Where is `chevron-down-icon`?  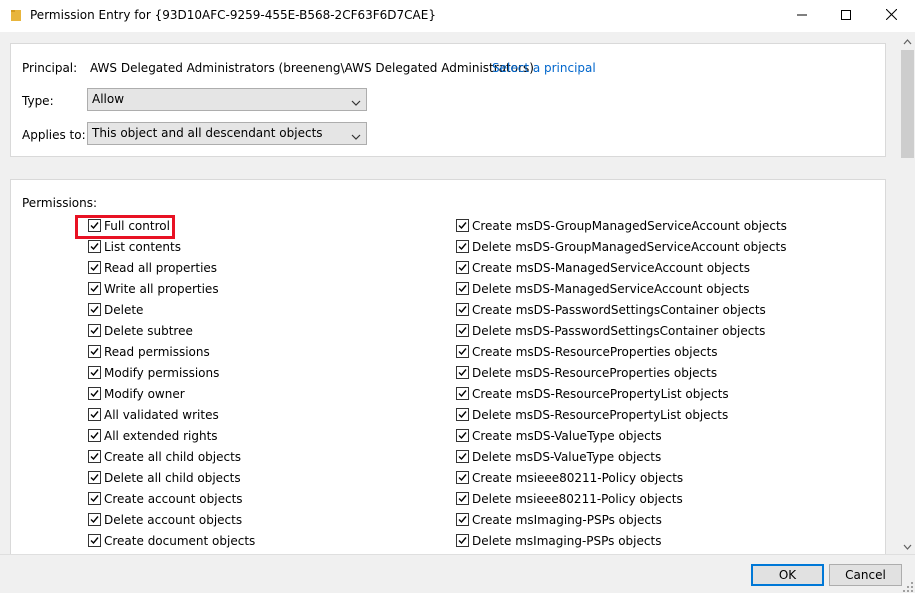 chevron-down-icon is located at coordinates (356, 101).